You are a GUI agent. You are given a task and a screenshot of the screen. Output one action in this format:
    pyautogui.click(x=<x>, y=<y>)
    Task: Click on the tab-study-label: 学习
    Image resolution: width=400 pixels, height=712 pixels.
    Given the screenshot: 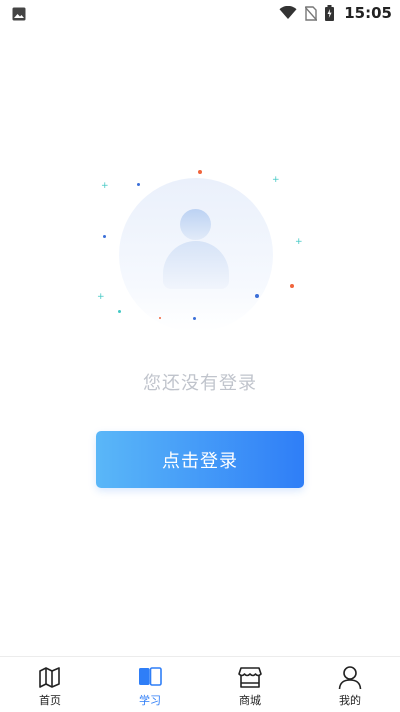 What is the action you would take?
    pyautogui.click(x=150, y=700)
    